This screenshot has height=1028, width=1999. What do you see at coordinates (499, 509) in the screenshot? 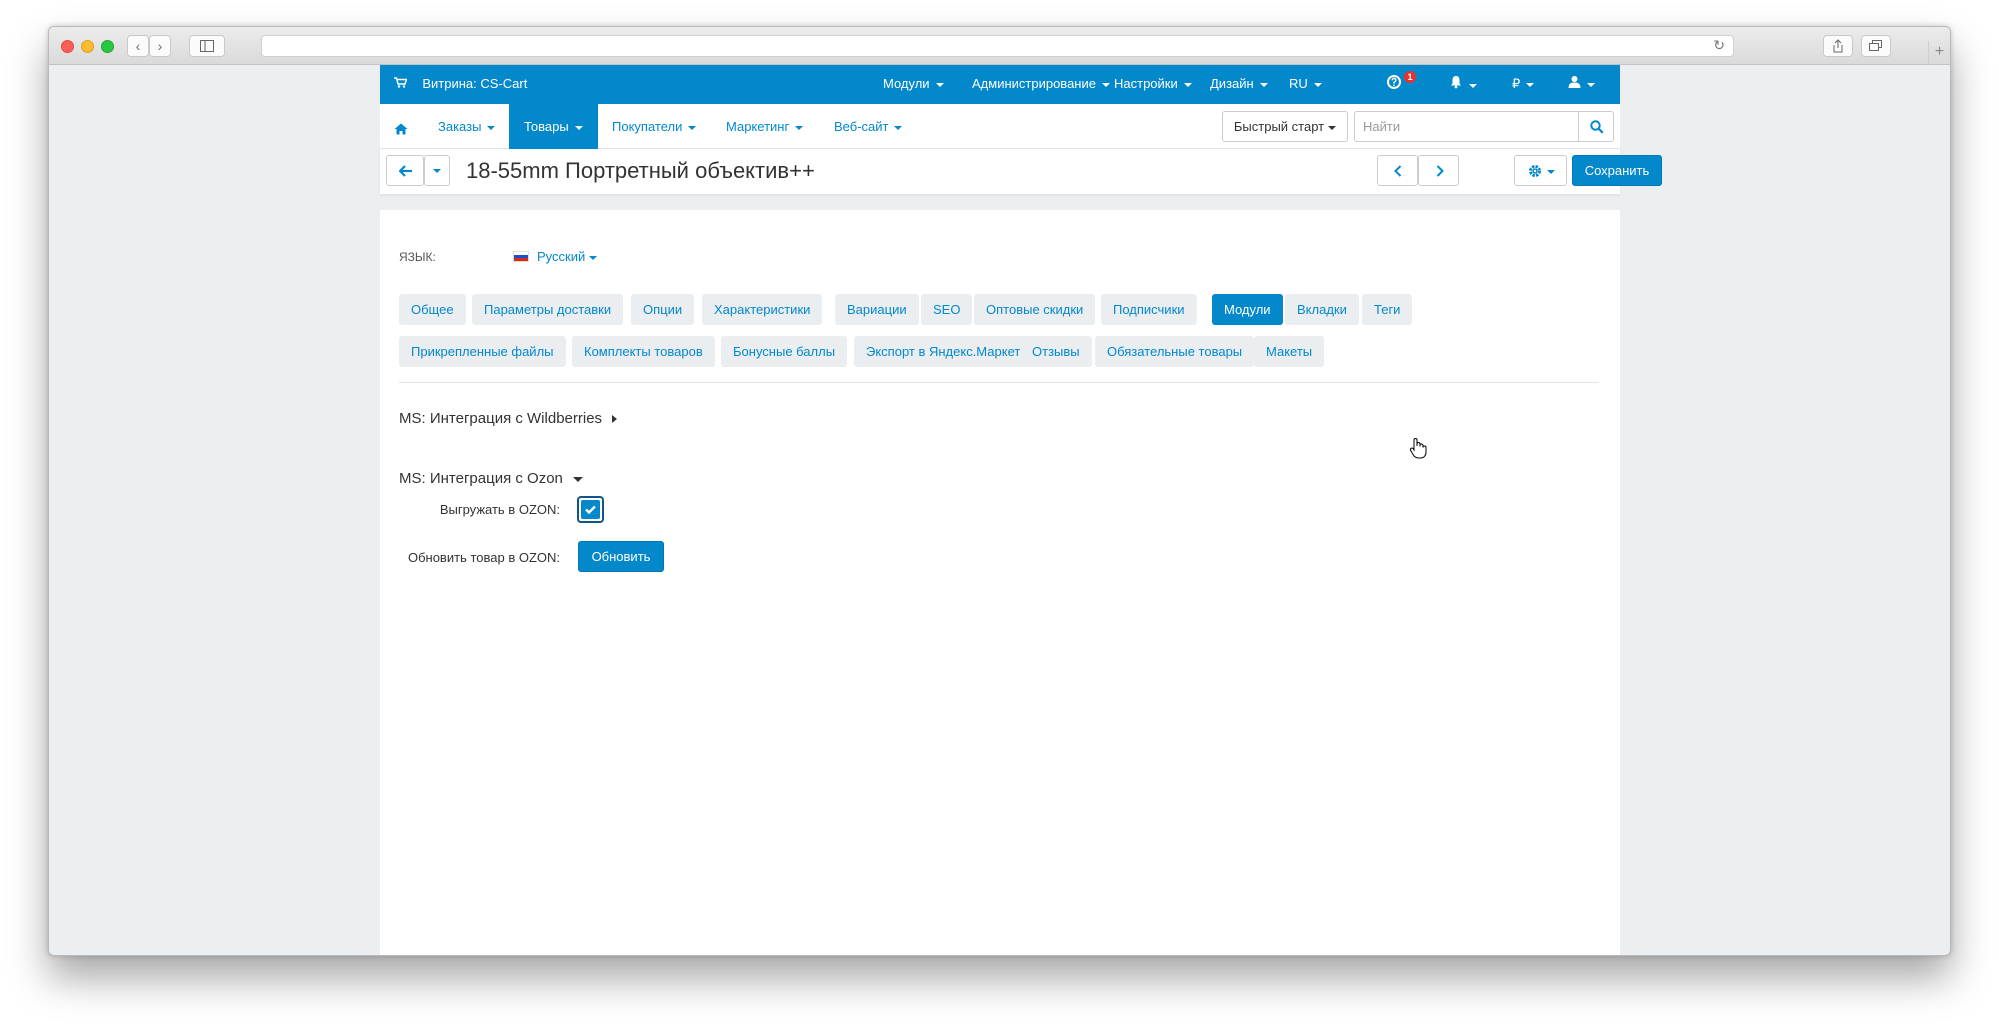
I see `ozon-export-label: Выгружать в OZON:` at bounding box center [499, 509].